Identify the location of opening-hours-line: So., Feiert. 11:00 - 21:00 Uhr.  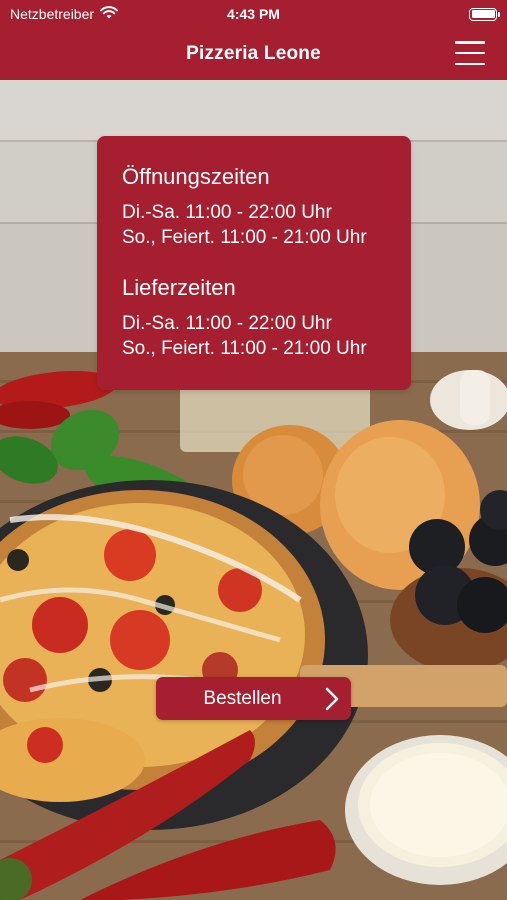
(244, 237).